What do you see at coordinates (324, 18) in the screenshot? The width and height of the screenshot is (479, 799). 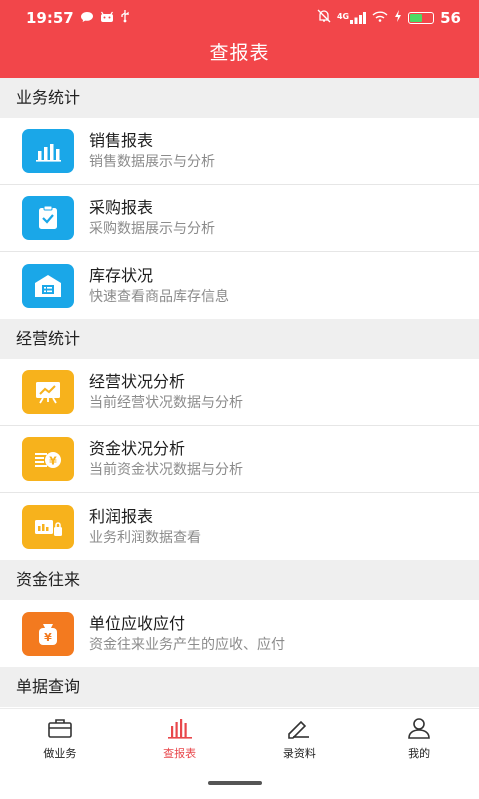 I see `mute-icon` at bounding box center [324, 18].